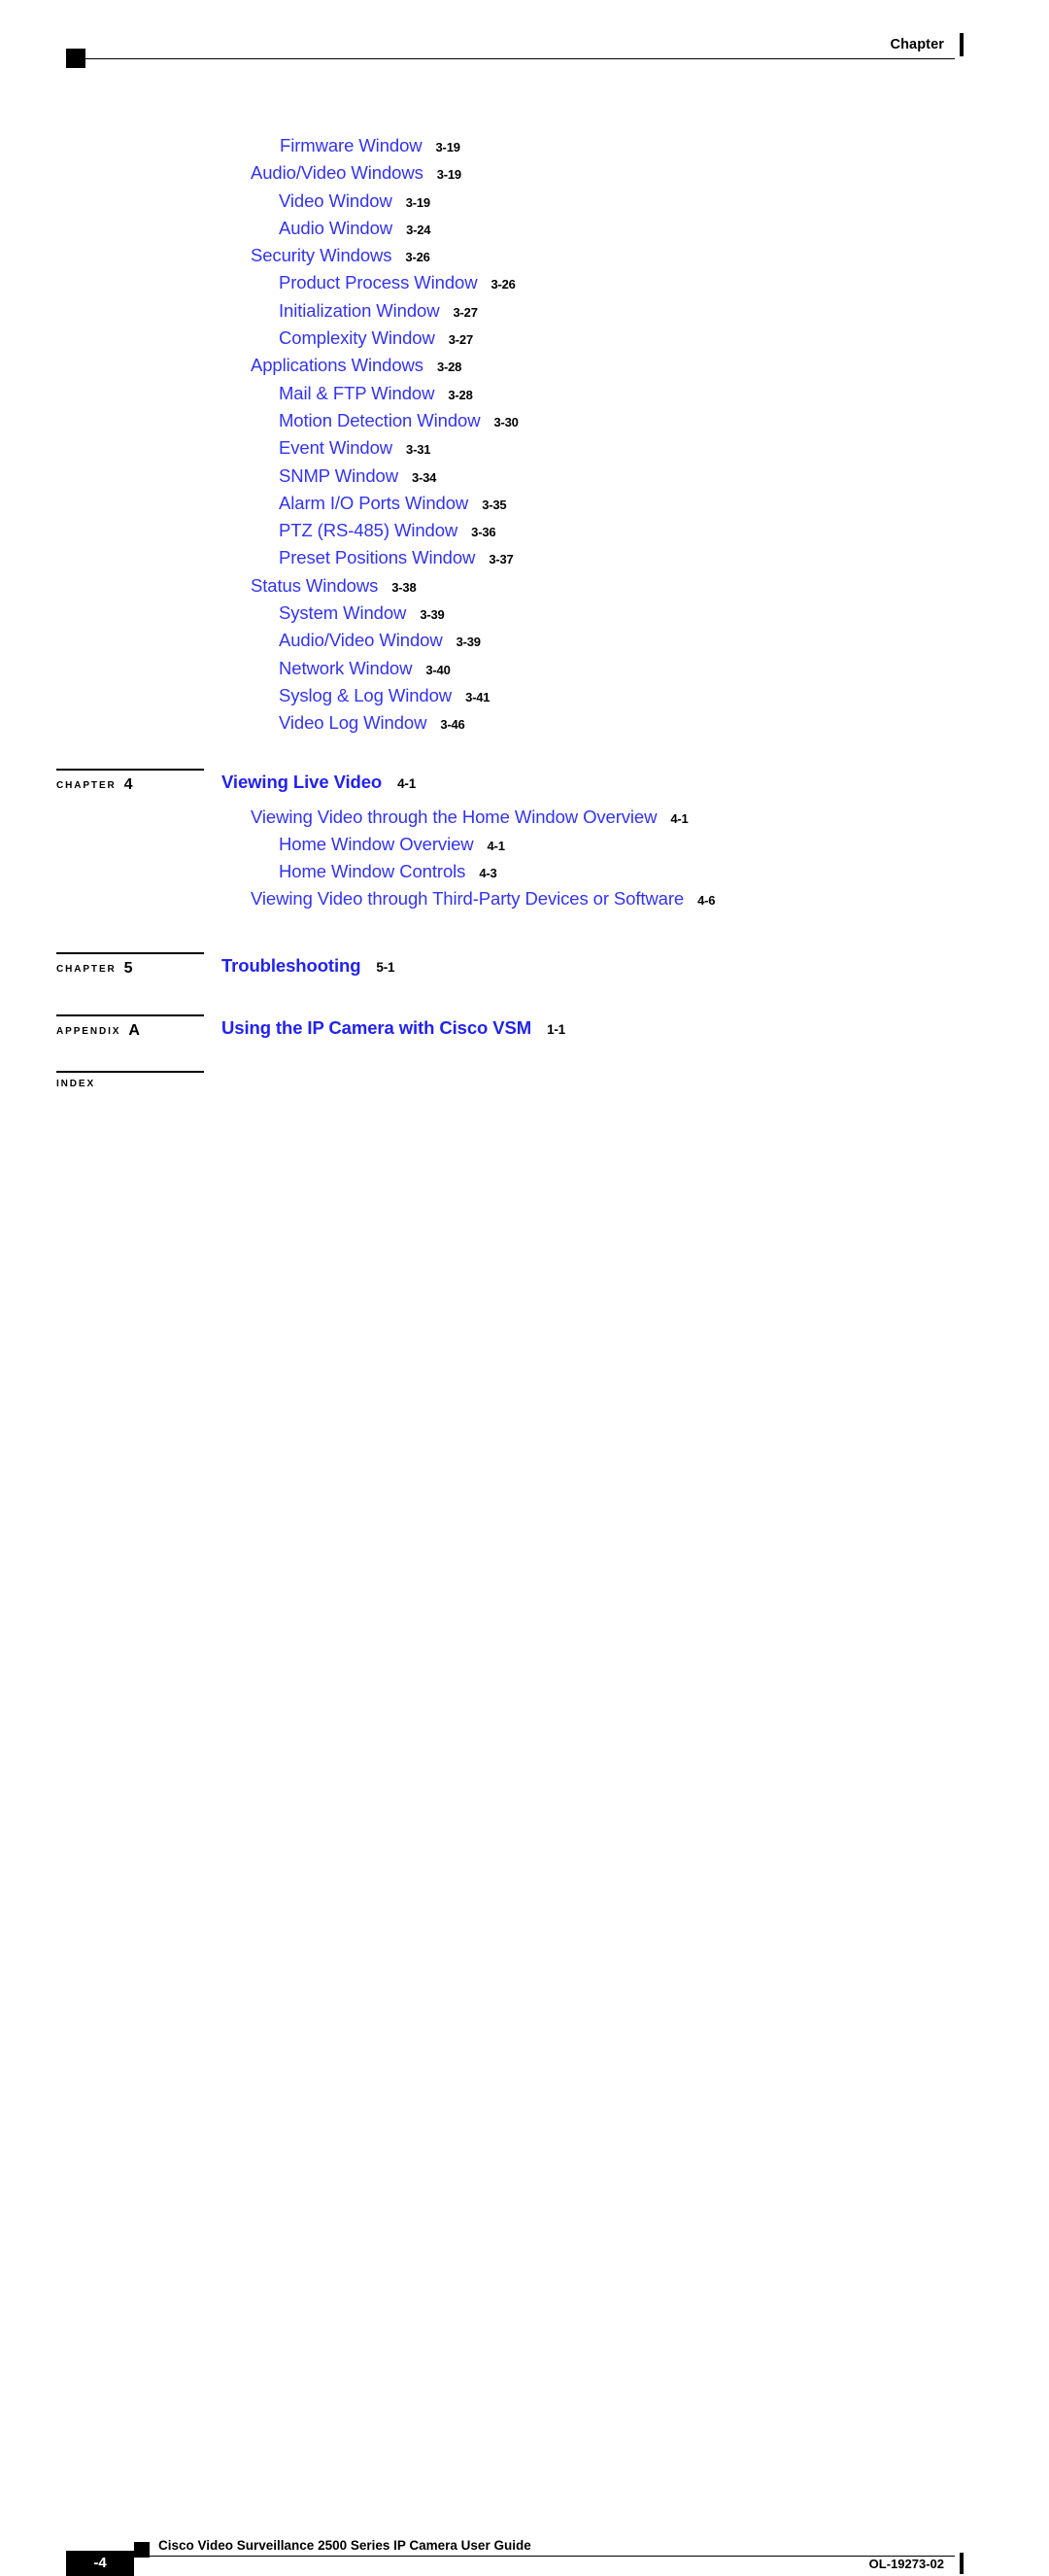 Image resolution: width=1049 pixels, height=2576 pixels. What do you see at coordinates (352, 722) in the screenshot?
I see `toc-entry-title: Video Log Window` at bounding box center [352, 722].